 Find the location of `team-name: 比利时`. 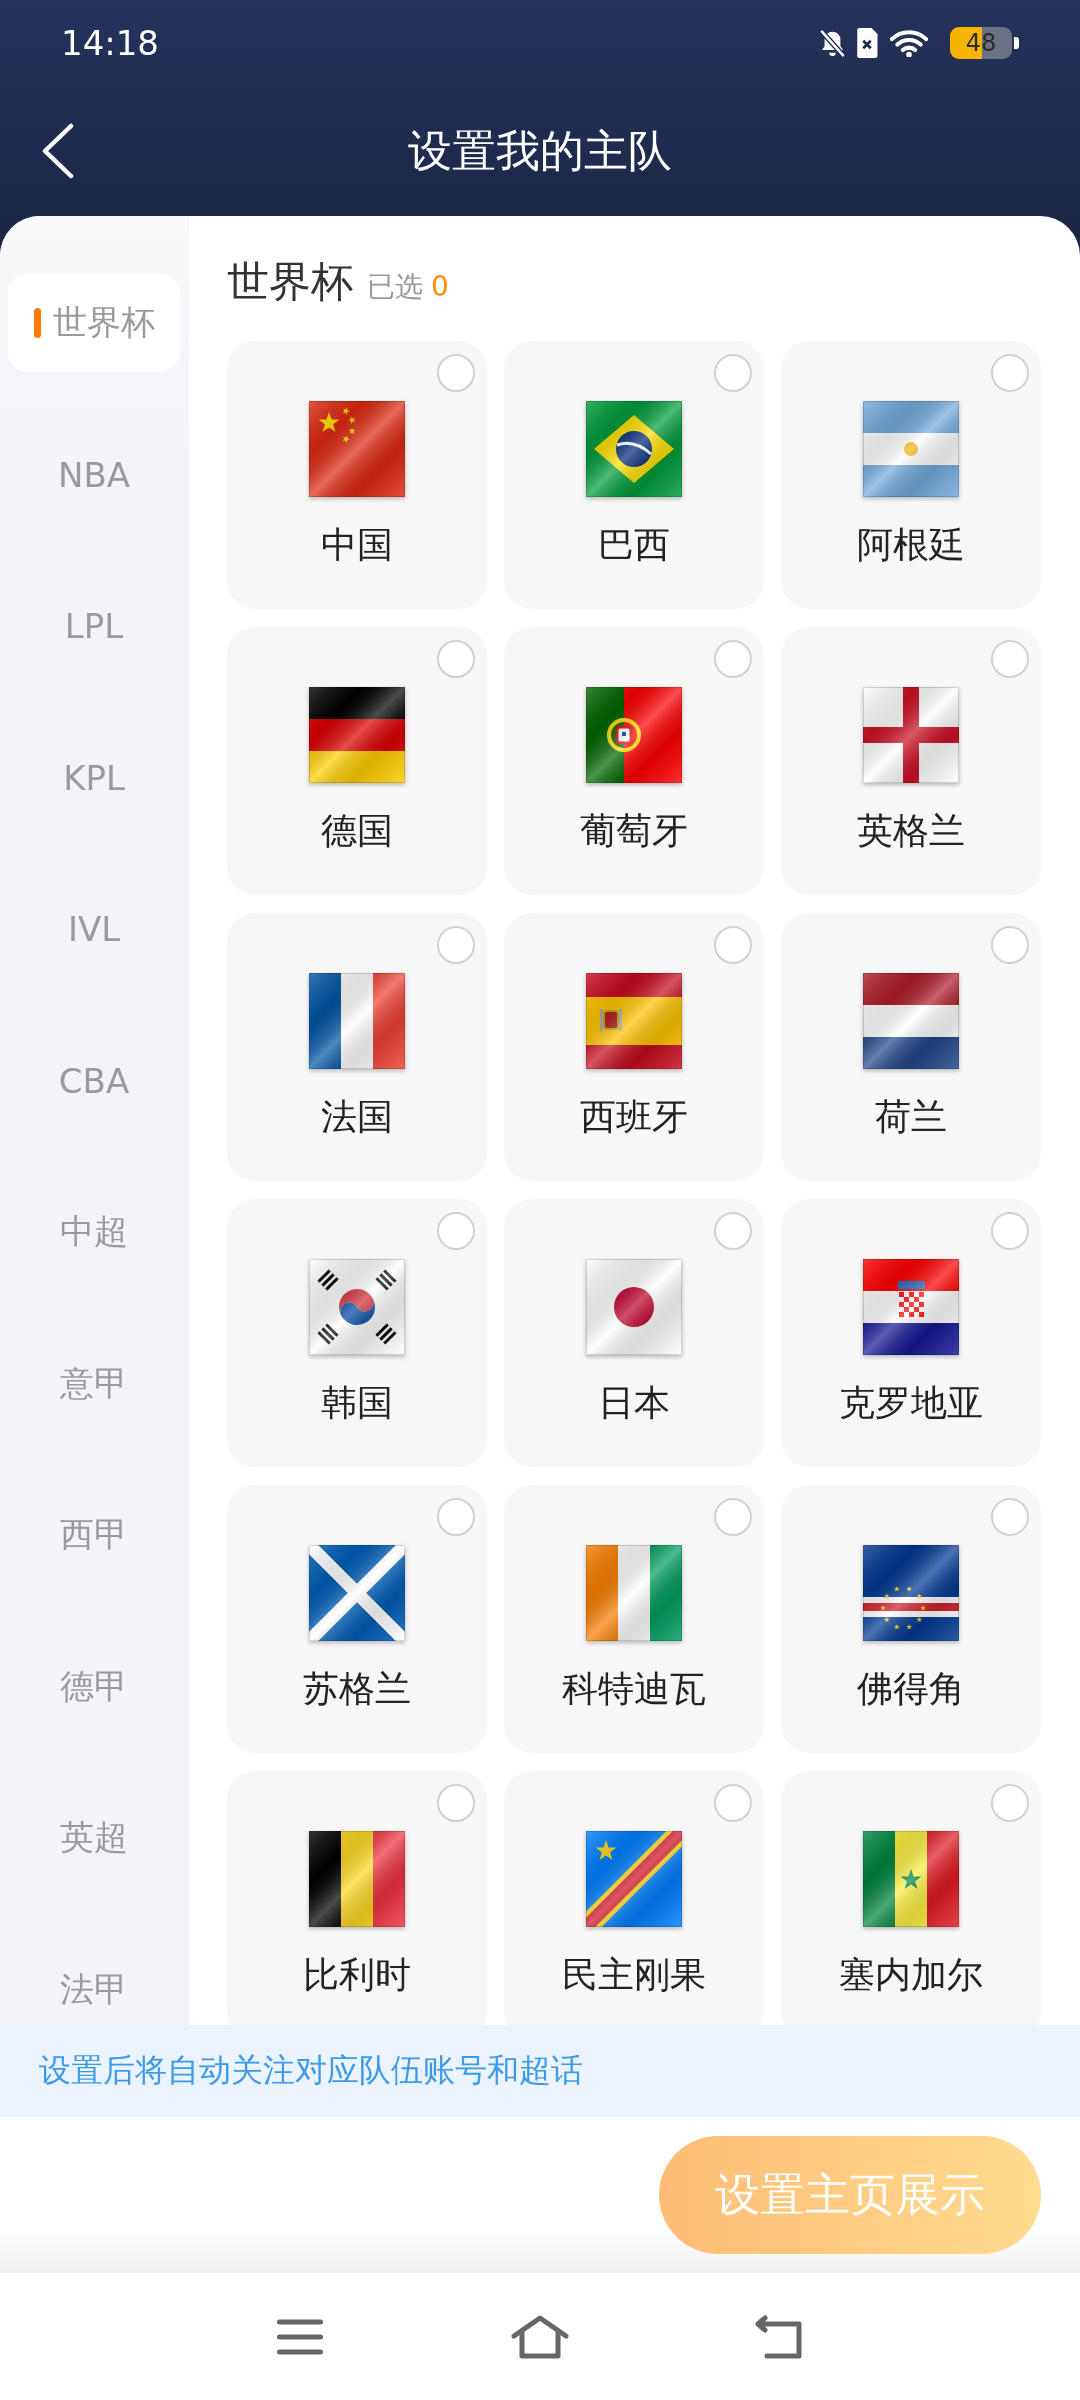

team-name: 比利时 is located at coordinates (357, 1974).